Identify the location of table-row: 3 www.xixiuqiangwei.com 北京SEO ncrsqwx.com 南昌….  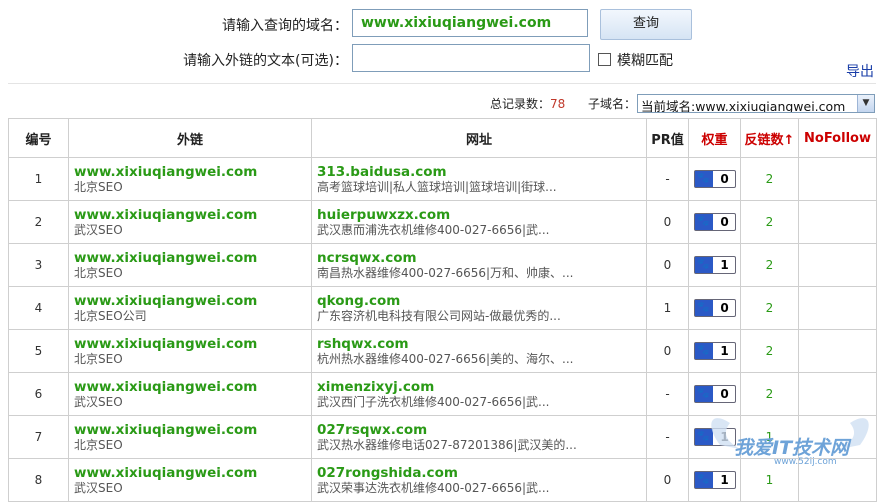
(442, 265).